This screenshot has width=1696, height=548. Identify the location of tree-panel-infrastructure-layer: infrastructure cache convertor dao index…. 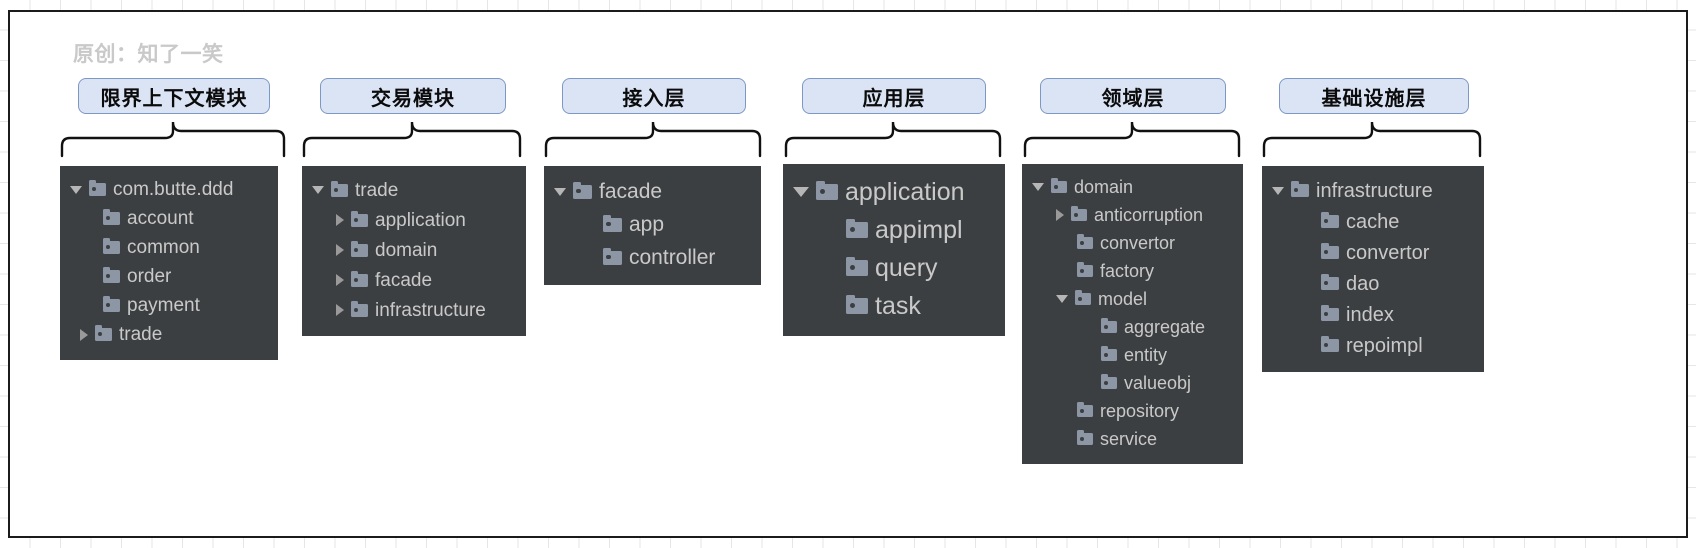
(1373, 269).